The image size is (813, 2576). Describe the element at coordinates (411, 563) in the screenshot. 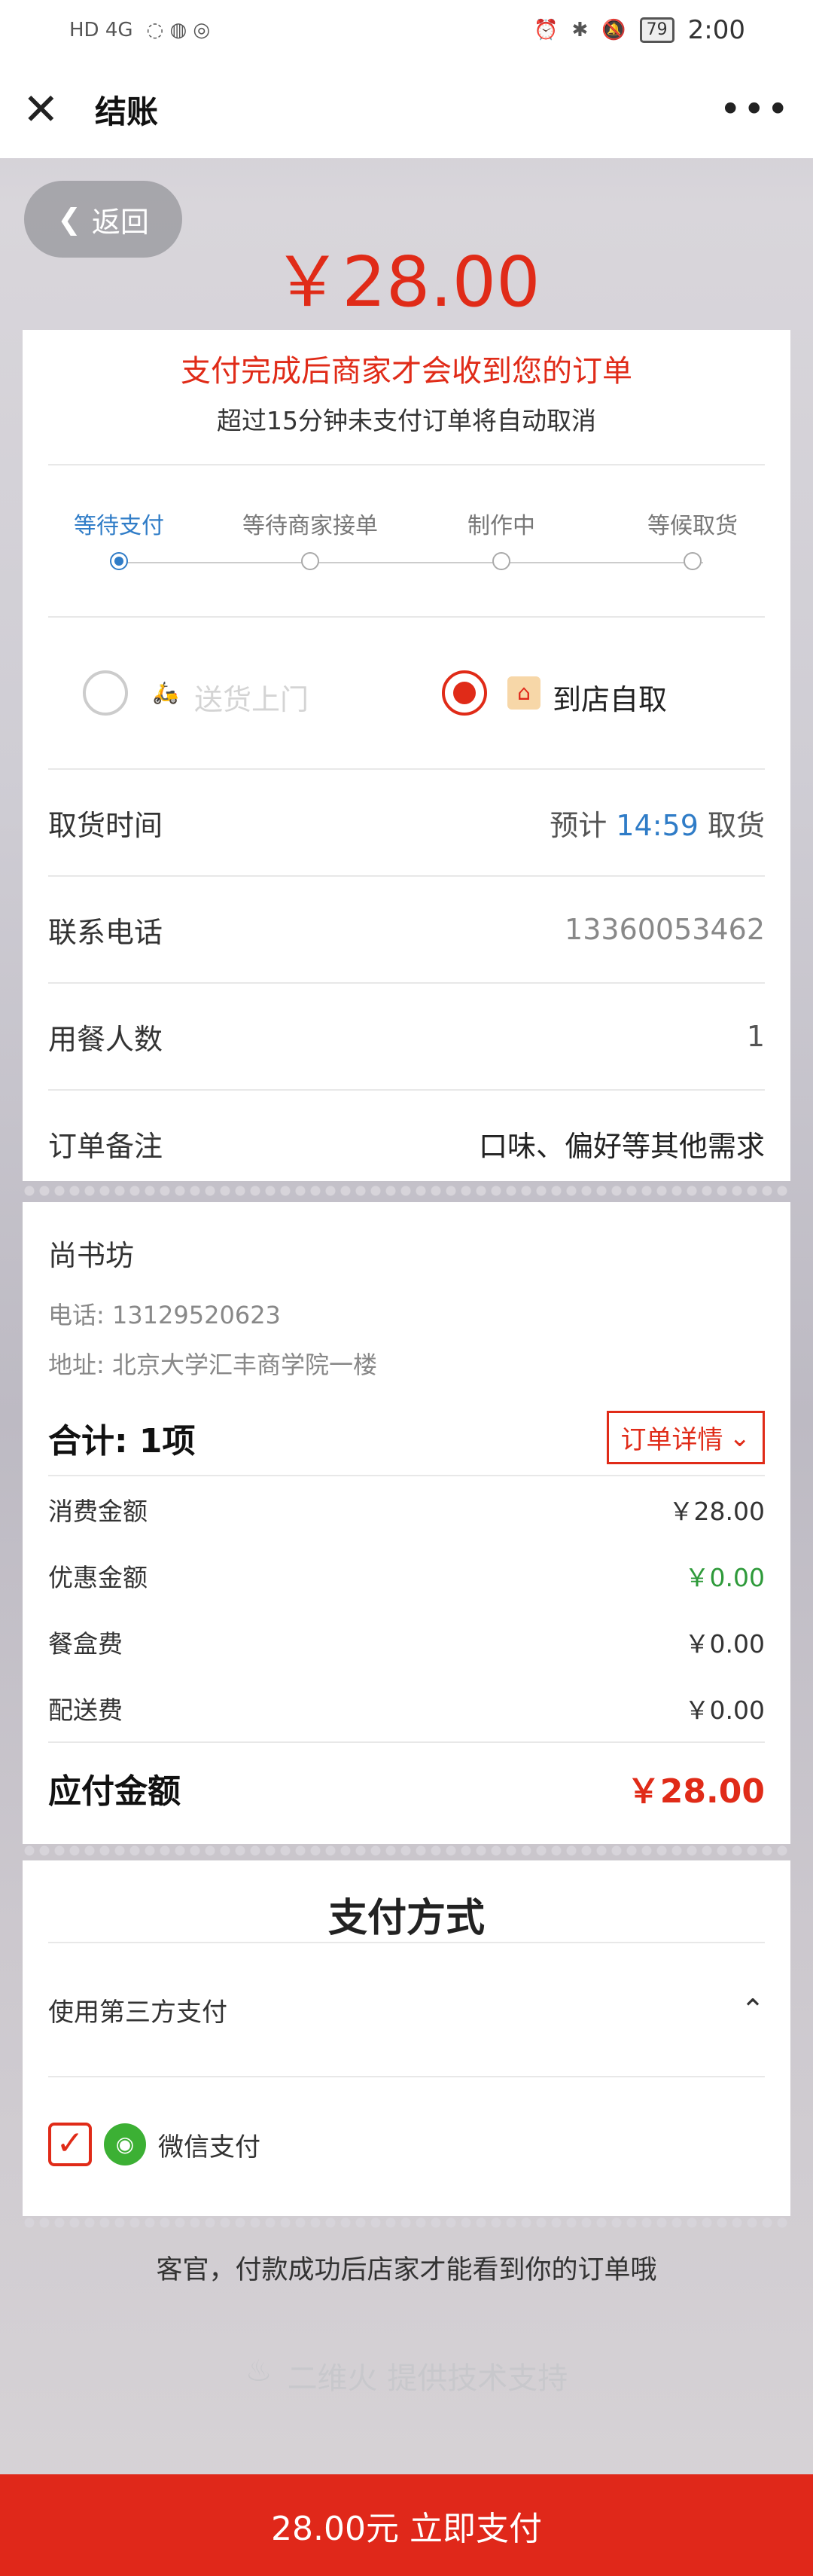

I see `progress-line` at that location.